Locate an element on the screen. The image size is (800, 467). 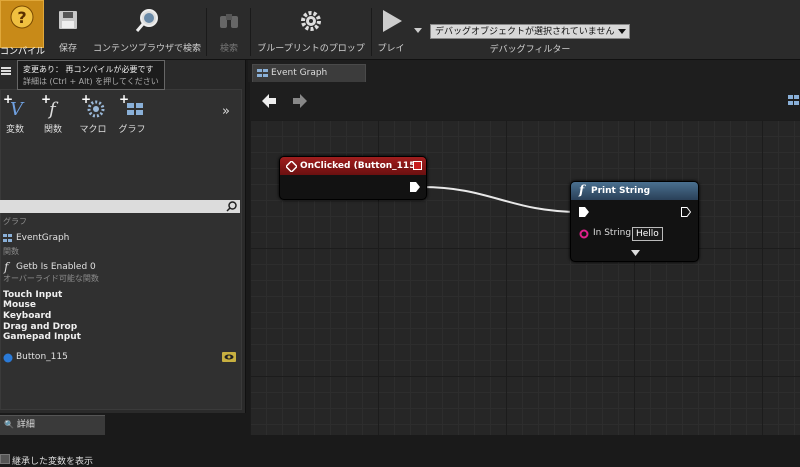
variable-dot-icon is located at coordinates (8, 358).